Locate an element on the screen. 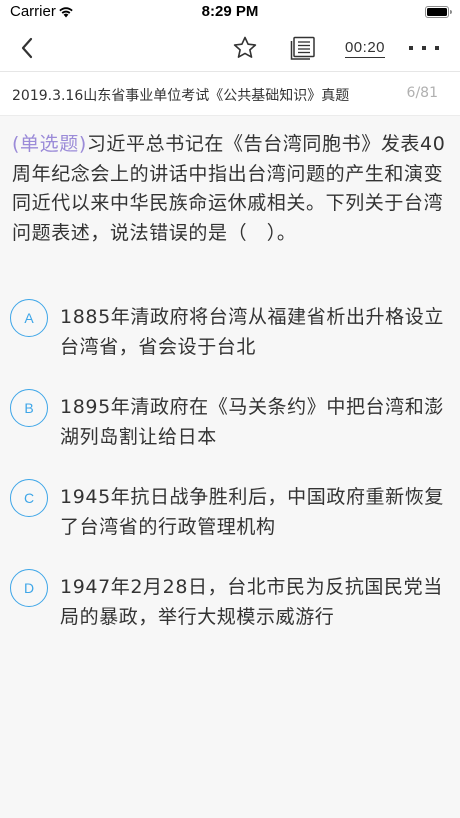 The width and height of the screenshot is (460, 818). option-text: 1895年清政府在《马关条约》中把台湾和澎湖列岛割让给日本 is located at coordinates (252, 422).